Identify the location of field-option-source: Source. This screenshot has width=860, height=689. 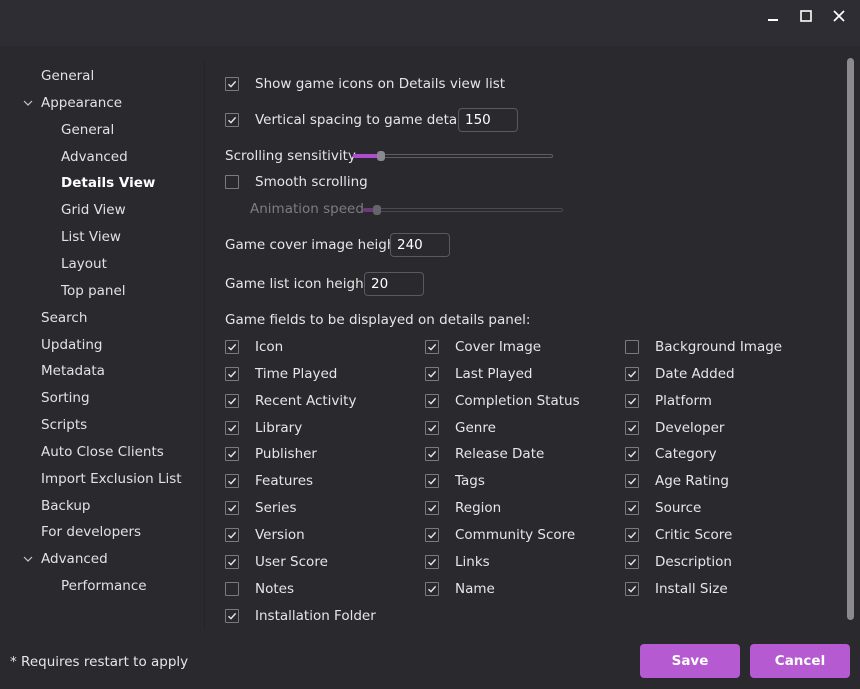
(663, 508).